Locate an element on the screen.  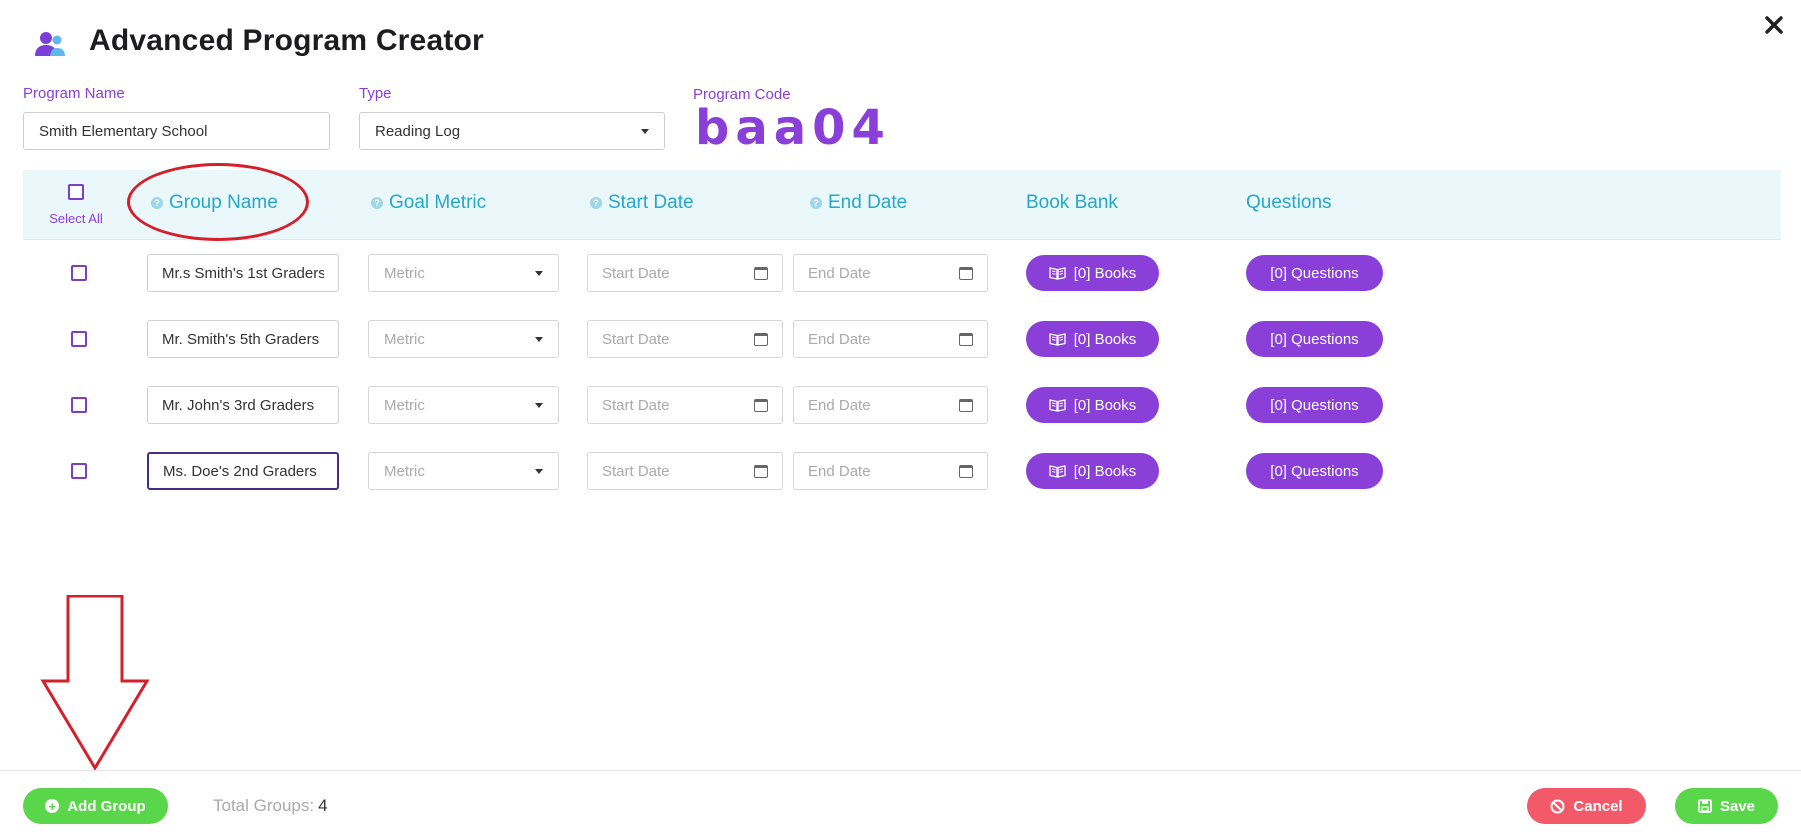
cancel-button: Cancel is located at coordinates (1586, 806).